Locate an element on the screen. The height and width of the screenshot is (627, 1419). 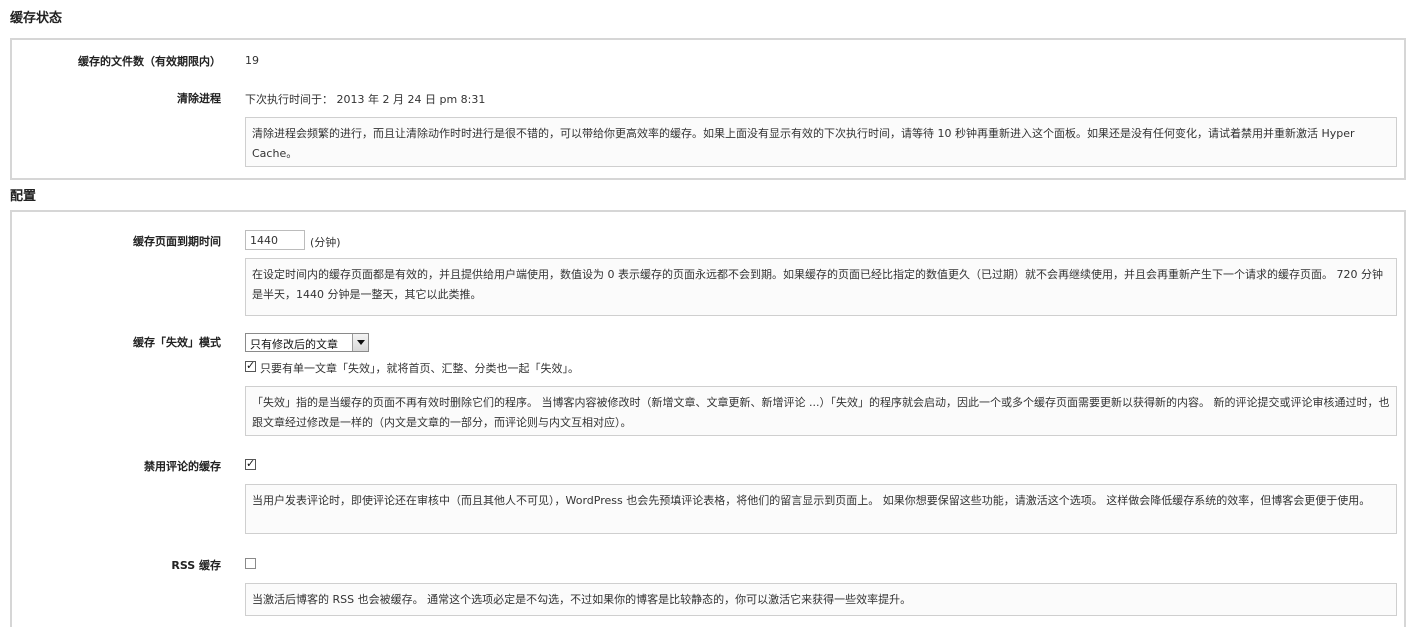
rss-cache-checkbox is located at coordinates (250, 563).